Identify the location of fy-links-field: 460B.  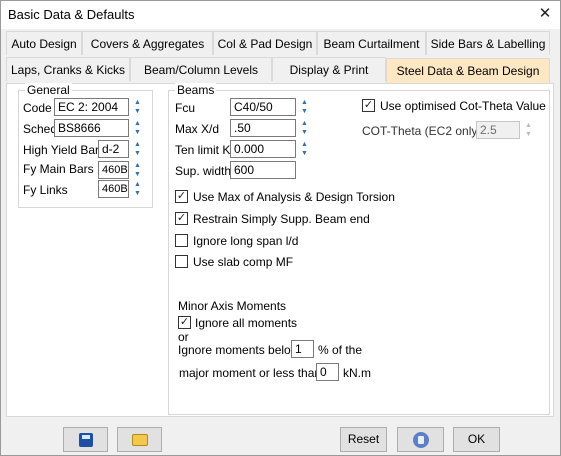
(113, 189).